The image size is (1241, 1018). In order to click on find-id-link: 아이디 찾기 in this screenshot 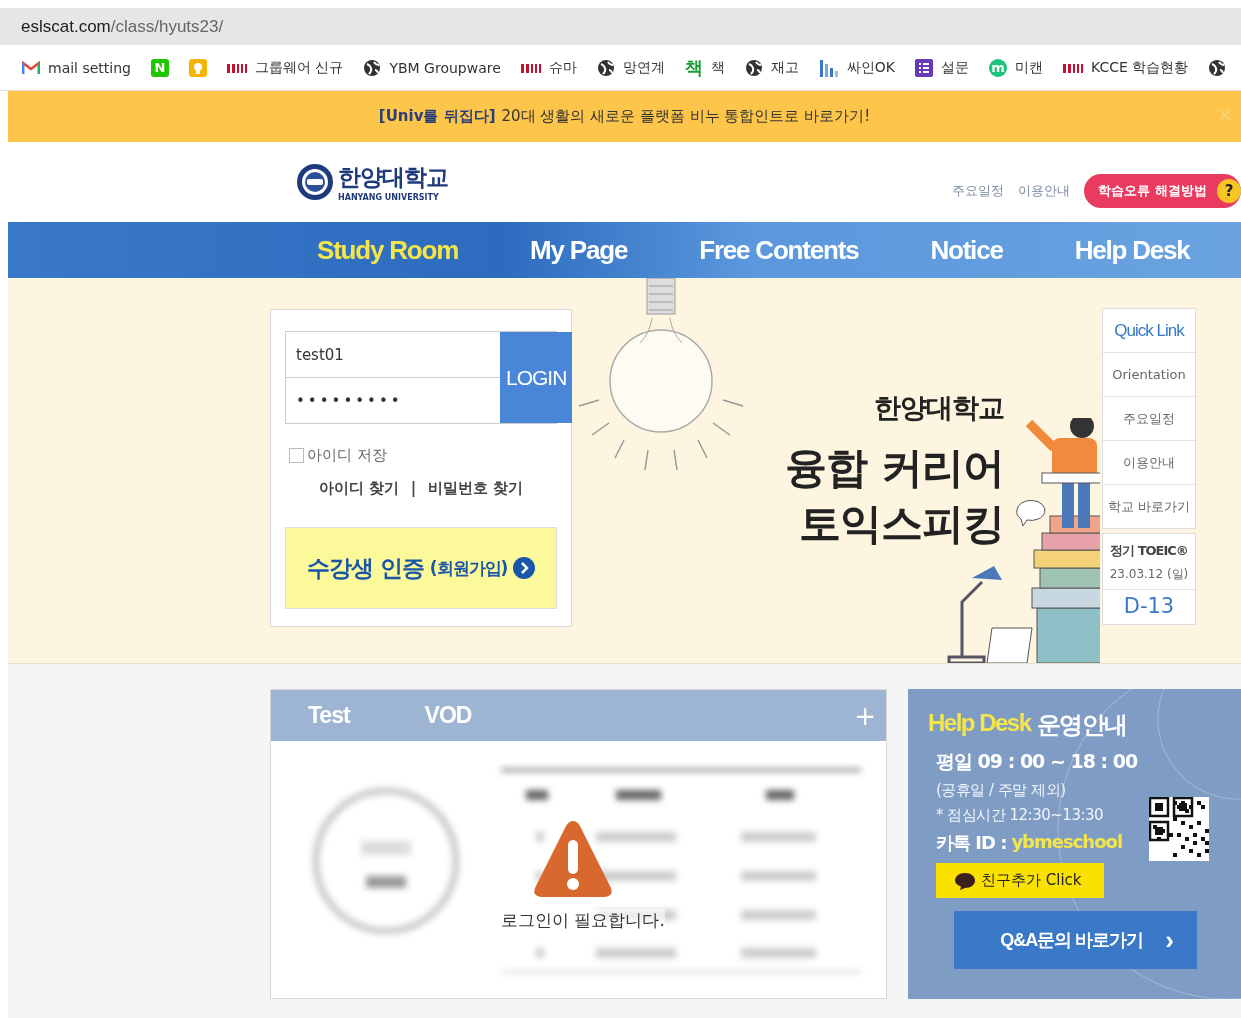, I will do `click(358, 488)`.